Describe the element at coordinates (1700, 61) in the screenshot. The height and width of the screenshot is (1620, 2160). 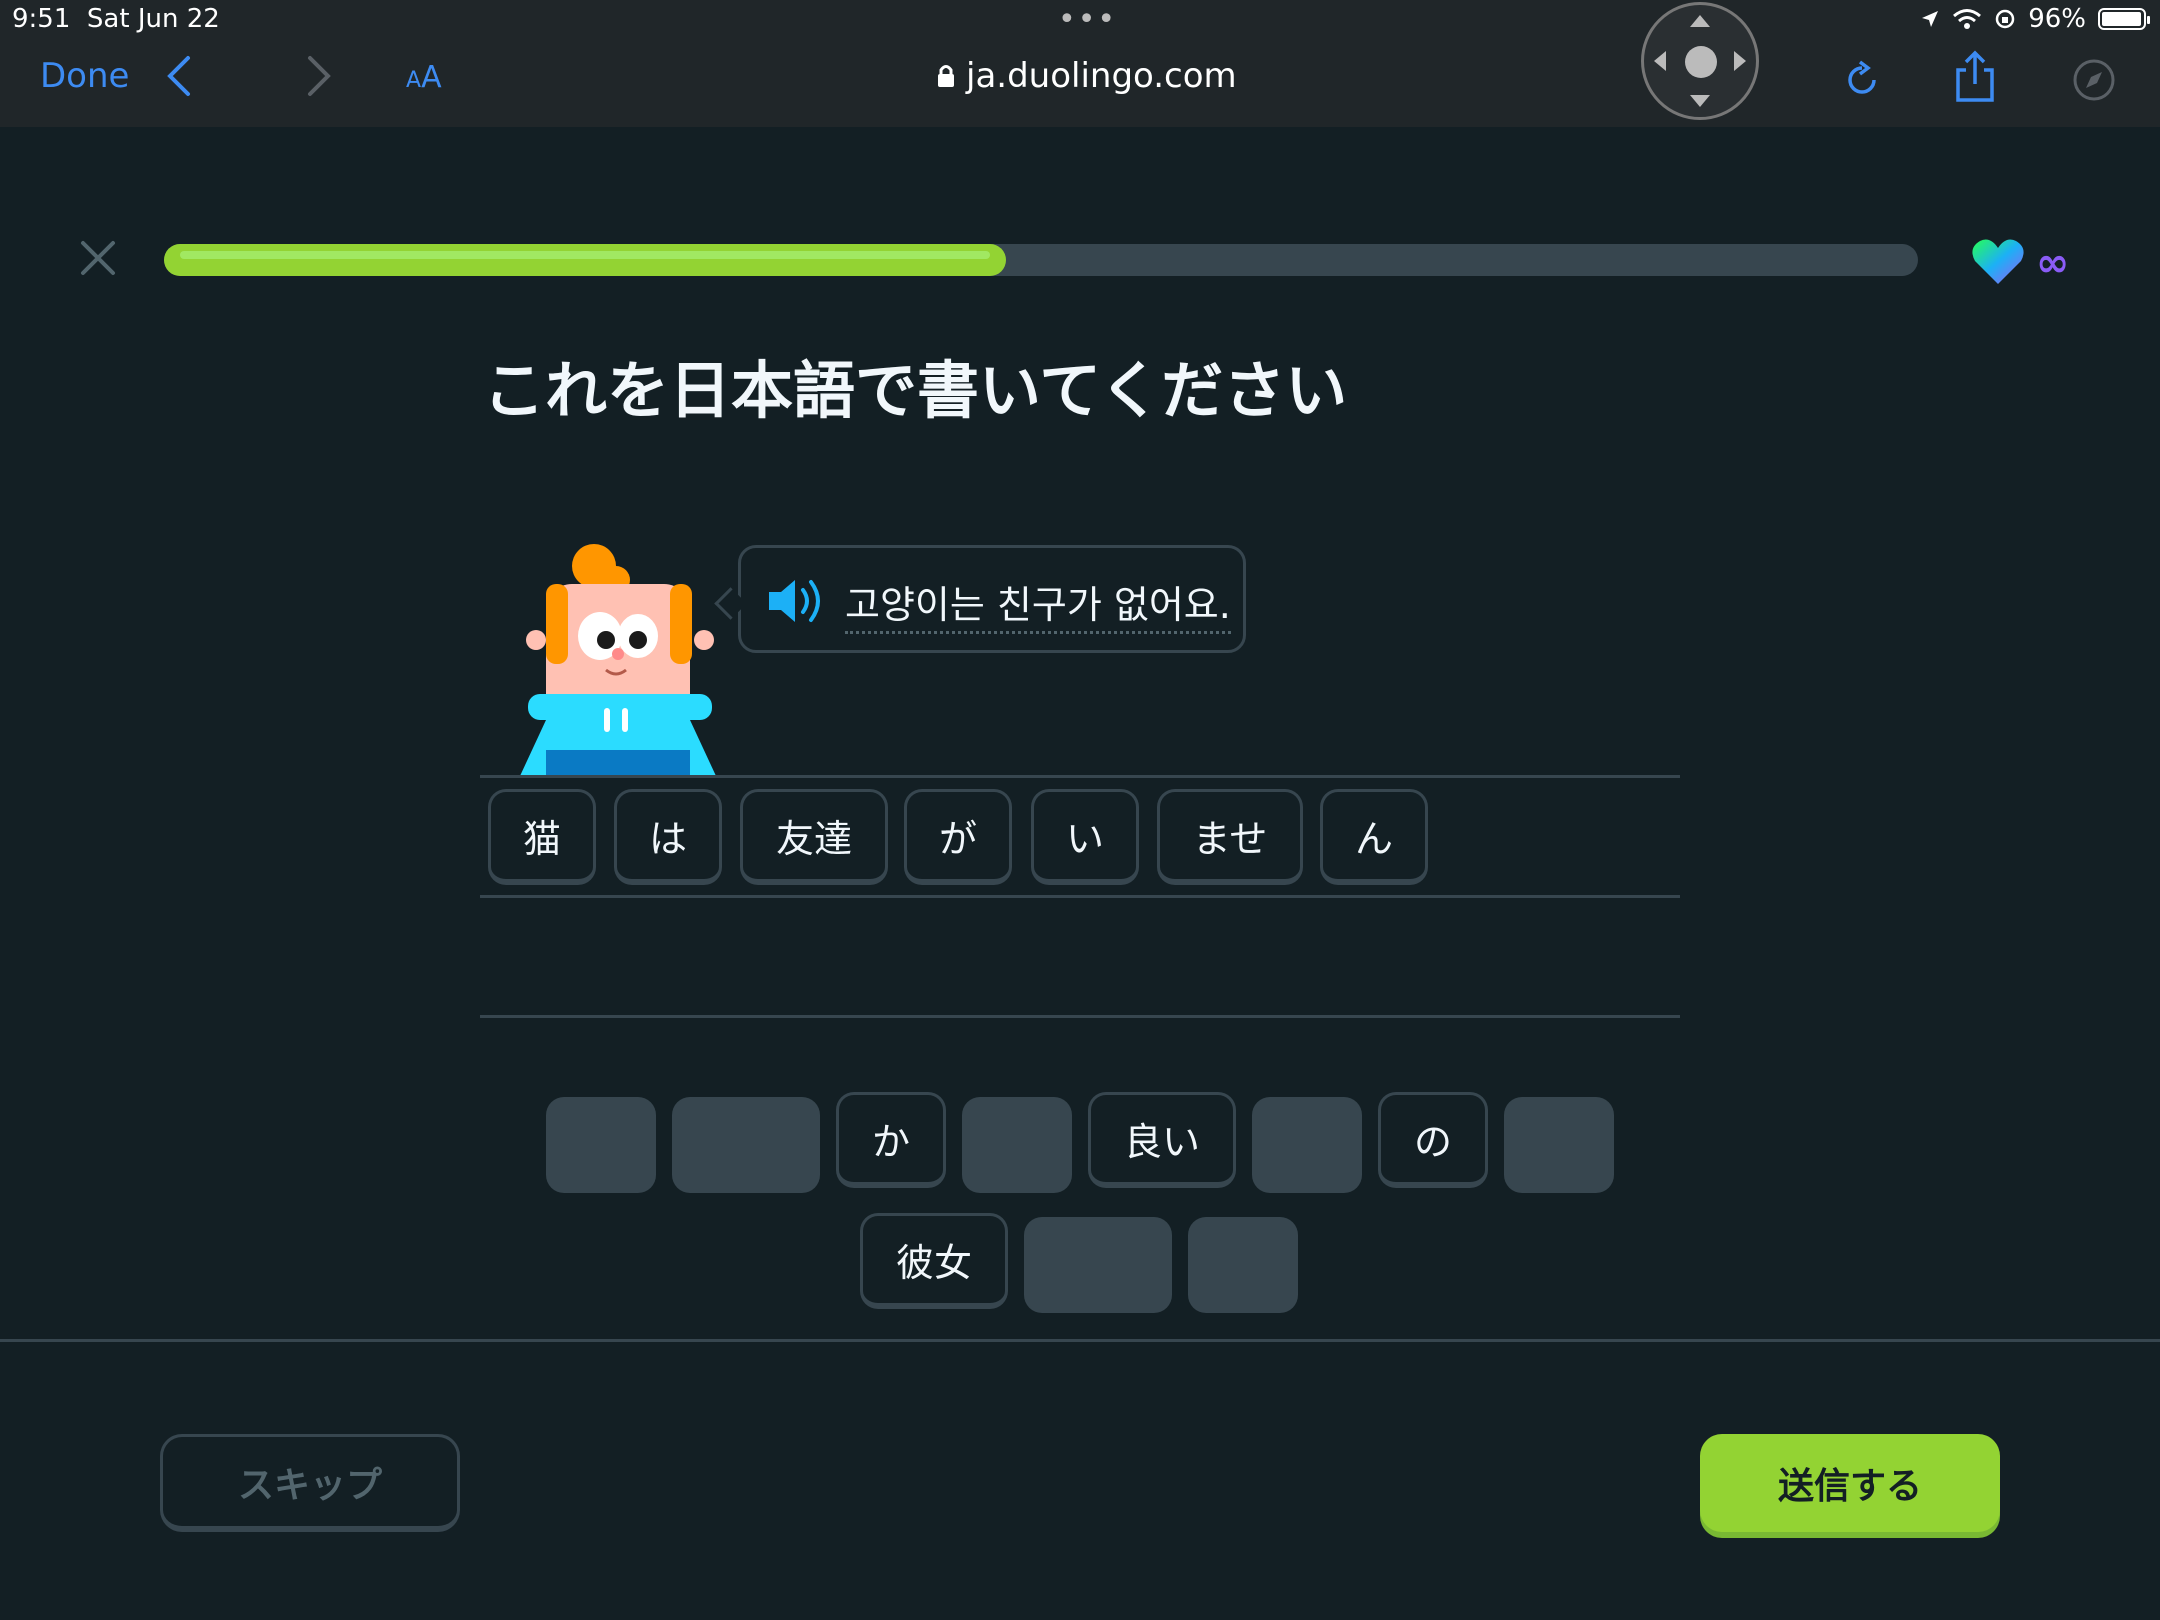
I see `joystick-control` at that location.